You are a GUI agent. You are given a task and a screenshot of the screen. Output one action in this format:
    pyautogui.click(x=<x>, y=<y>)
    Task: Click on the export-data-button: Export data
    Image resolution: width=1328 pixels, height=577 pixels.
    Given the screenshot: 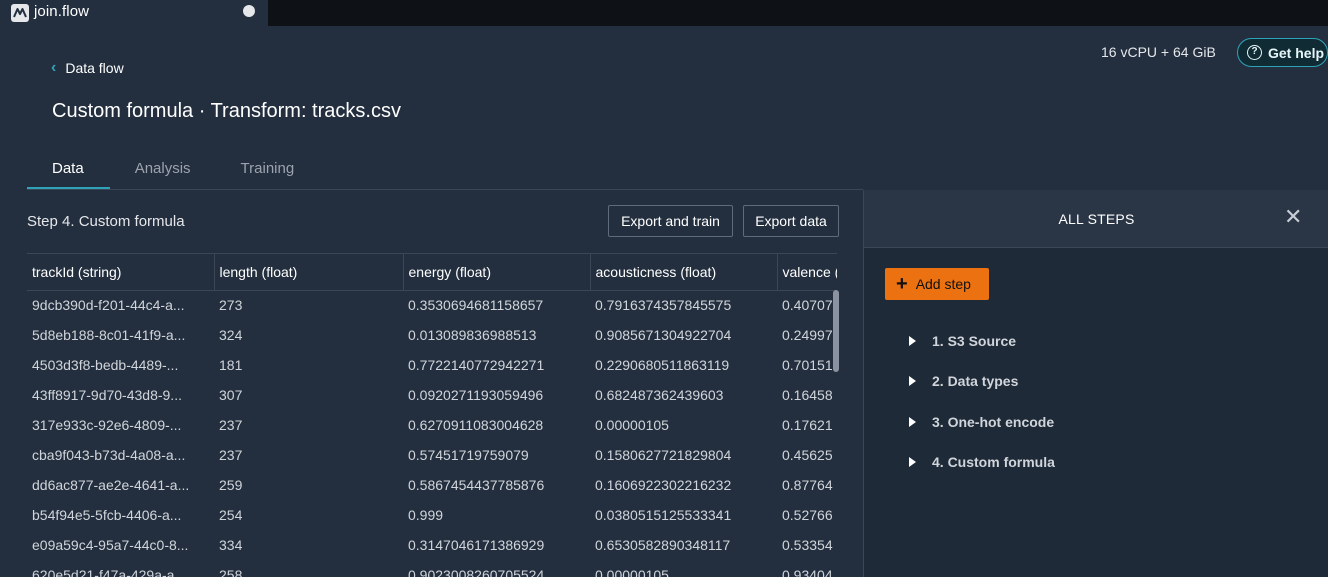 What is the action you would take?
    pyautogui.click(x=791, y=221)
    